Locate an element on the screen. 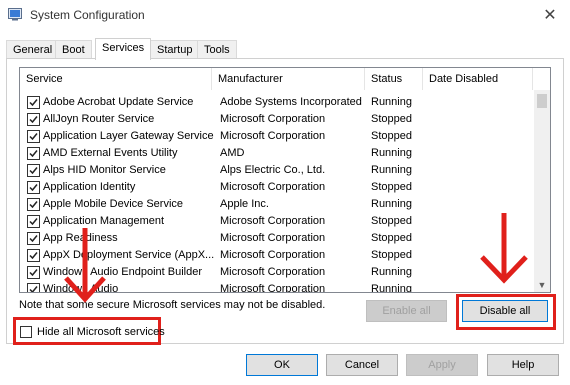  annotation-arrow-right-icon is located at coordinates (504, 248).